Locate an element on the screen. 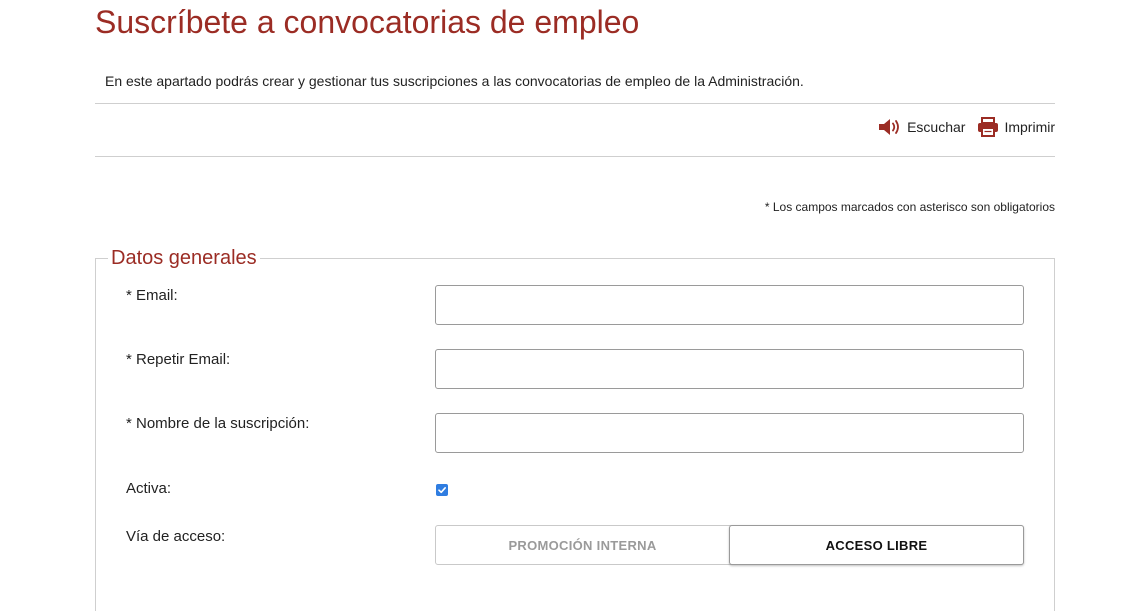 Image resolution: width=1128 pixels, height=611 pixels. access-option-internal: PROMOCIÓN INTERNA is located at coordinates (582, 545).